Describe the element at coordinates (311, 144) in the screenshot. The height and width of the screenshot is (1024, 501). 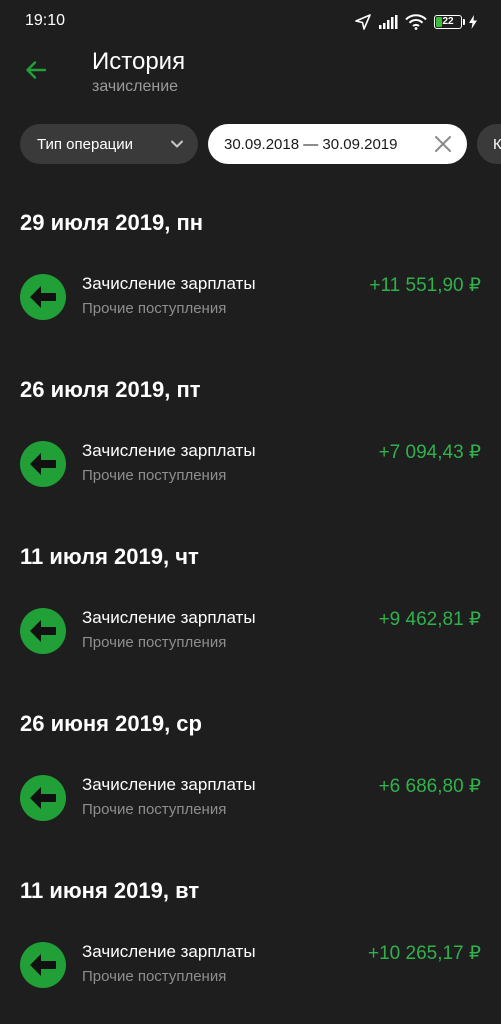
I see `date-range-label: 30.09.2018 — 30.09.2019` at that location.